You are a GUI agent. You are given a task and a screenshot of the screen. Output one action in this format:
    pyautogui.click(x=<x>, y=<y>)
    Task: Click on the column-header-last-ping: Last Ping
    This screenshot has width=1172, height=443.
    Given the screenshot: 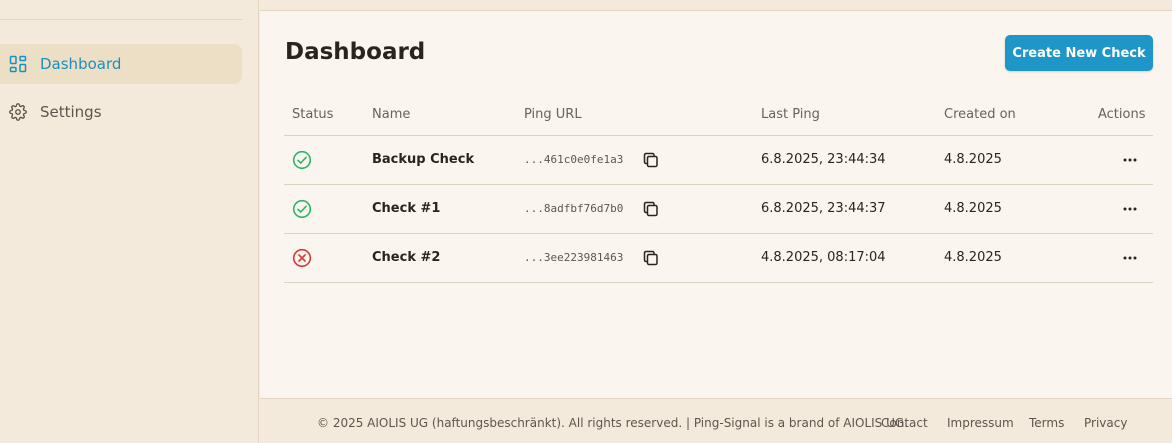 What is the action you would take?
    pyautogui.click(x=790, y=114)
    